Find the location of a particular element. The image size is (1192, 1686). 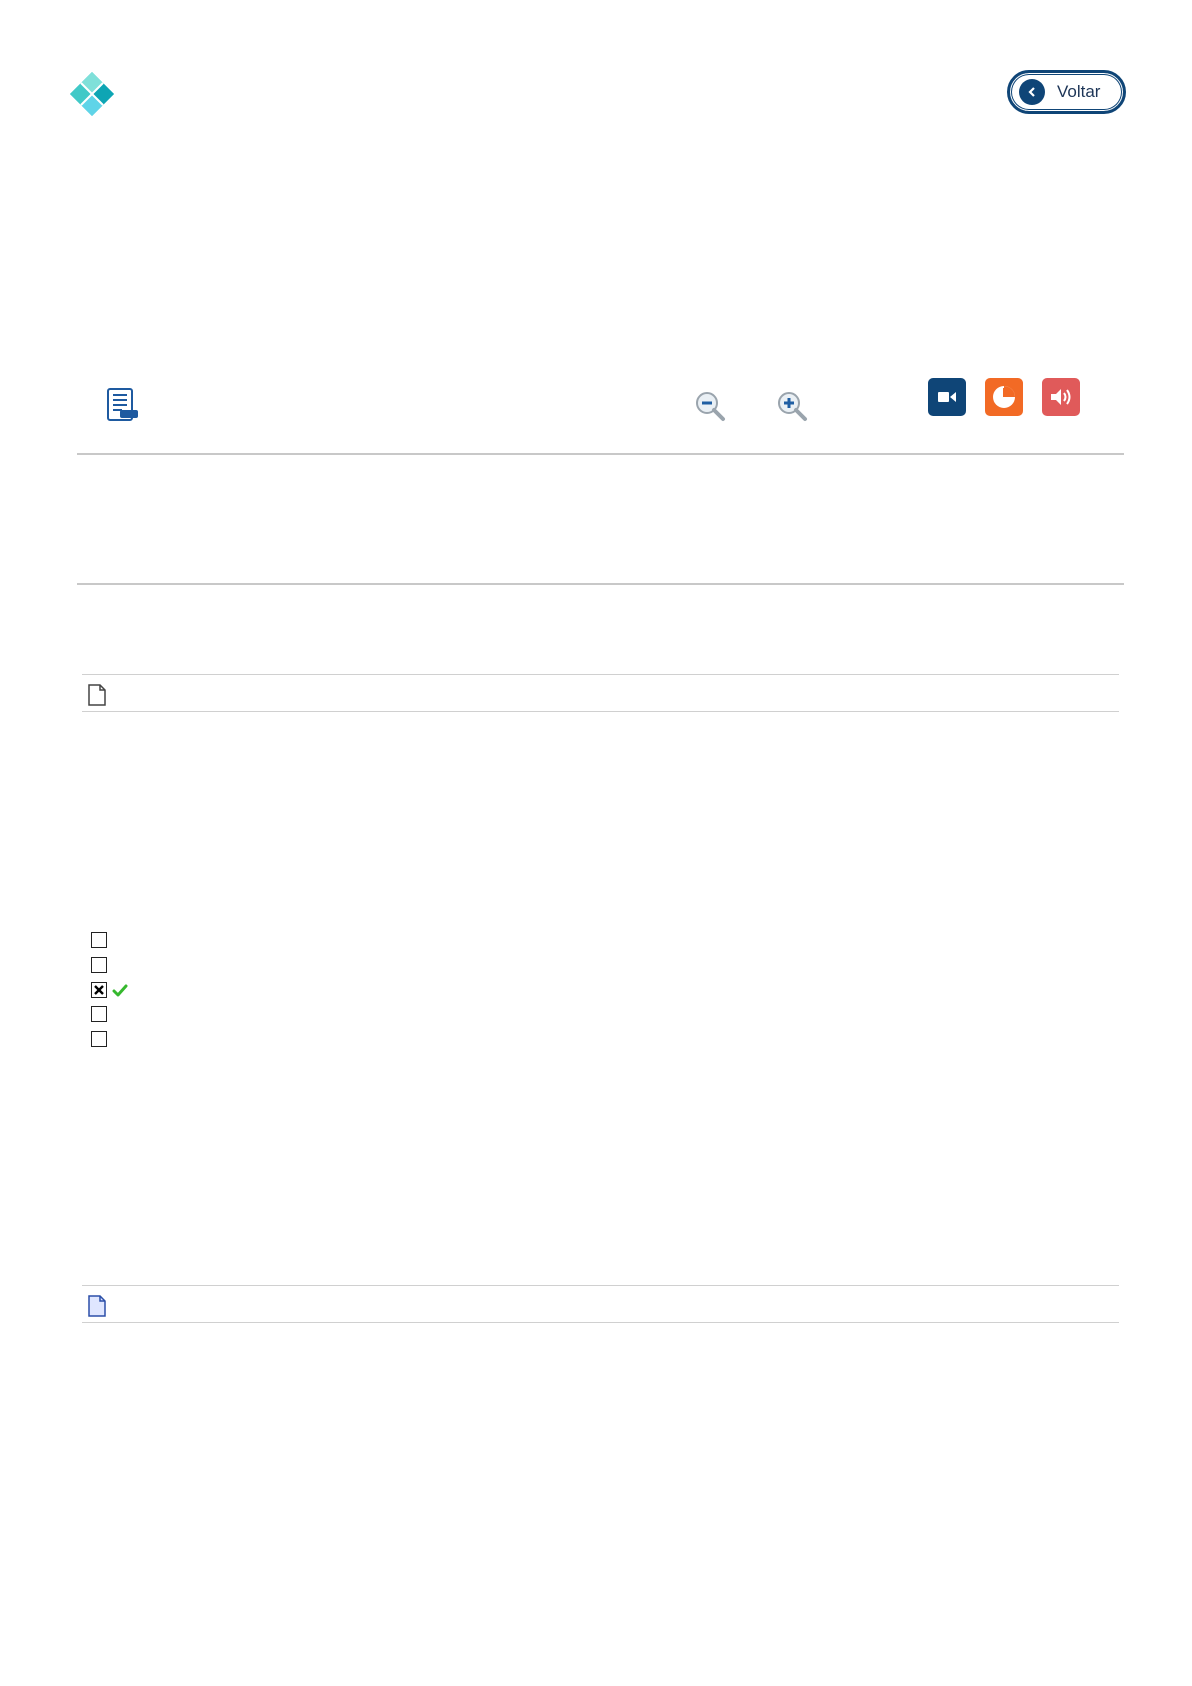

document-list-icon is located at coordinates (123, 405).